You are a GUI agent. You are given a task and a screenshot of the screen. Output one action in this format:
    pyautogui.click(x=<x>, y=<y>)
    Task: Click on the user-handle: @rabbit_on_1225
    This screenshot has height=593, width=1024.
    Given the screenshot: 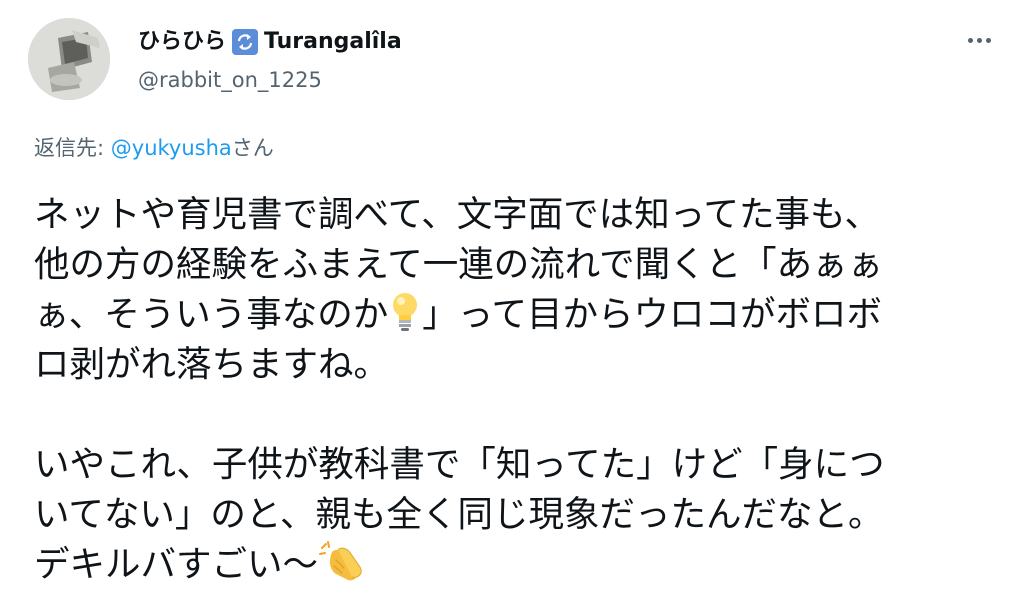 What is the action you would take?
    pyautogui.click(x=270, y=80)
    